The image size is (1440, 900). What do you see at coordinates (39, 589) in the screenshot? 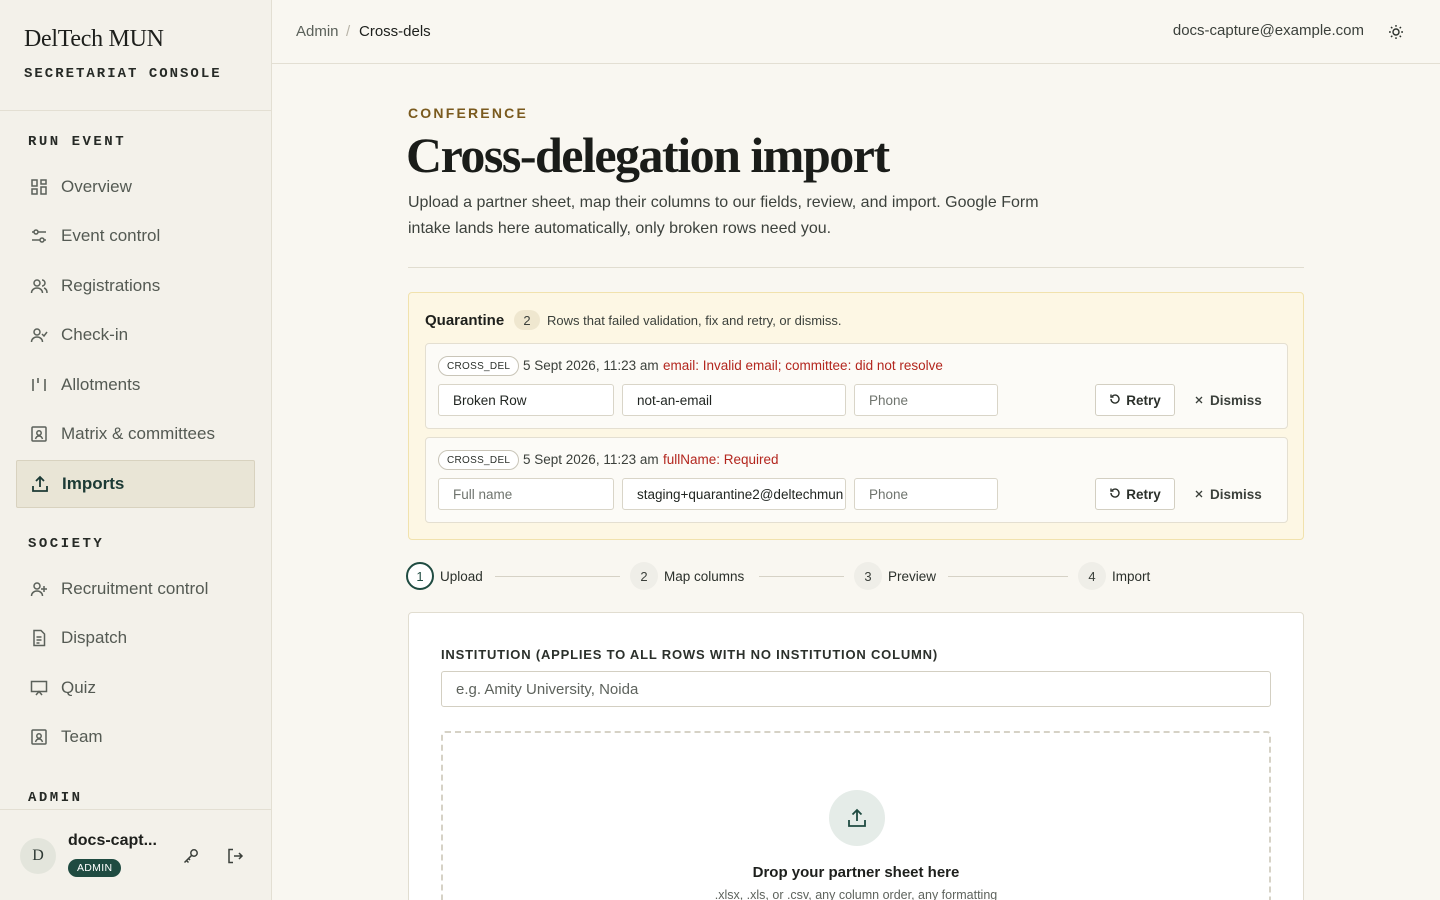
I see `user-plus-icon` at bounding box center [39, 589].